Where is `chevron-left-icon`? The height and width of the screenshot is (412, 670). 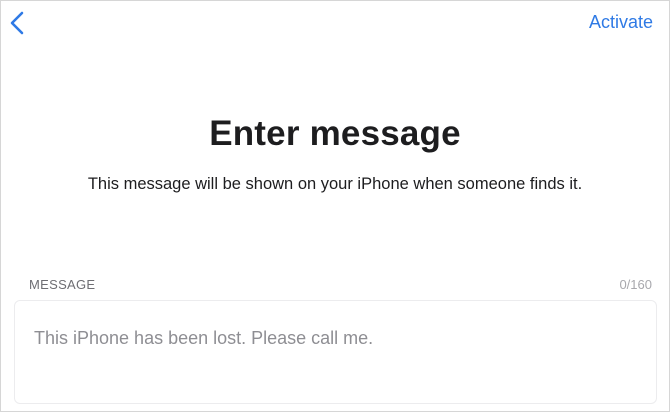 chevron-left-icon is located at coordinates (19, 23).